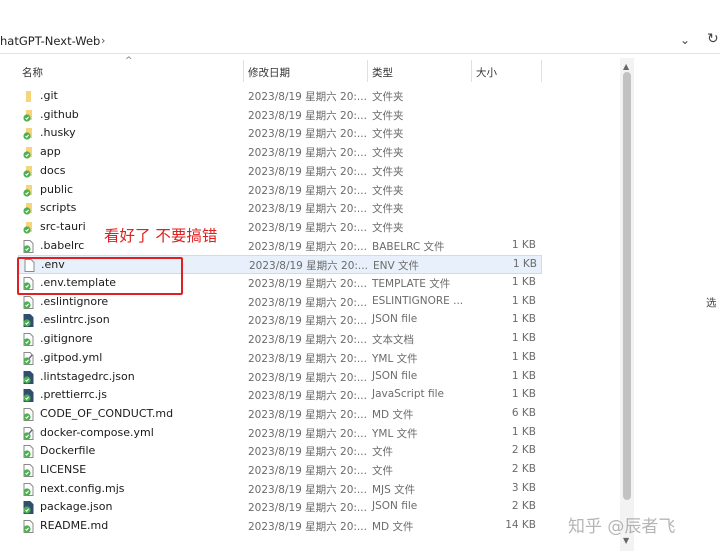 The width and height of the screenshot is (720, 551). Describe the element at coordinates (486, 72) in the screenshot. I see `column-header-size: 大小` at that location.